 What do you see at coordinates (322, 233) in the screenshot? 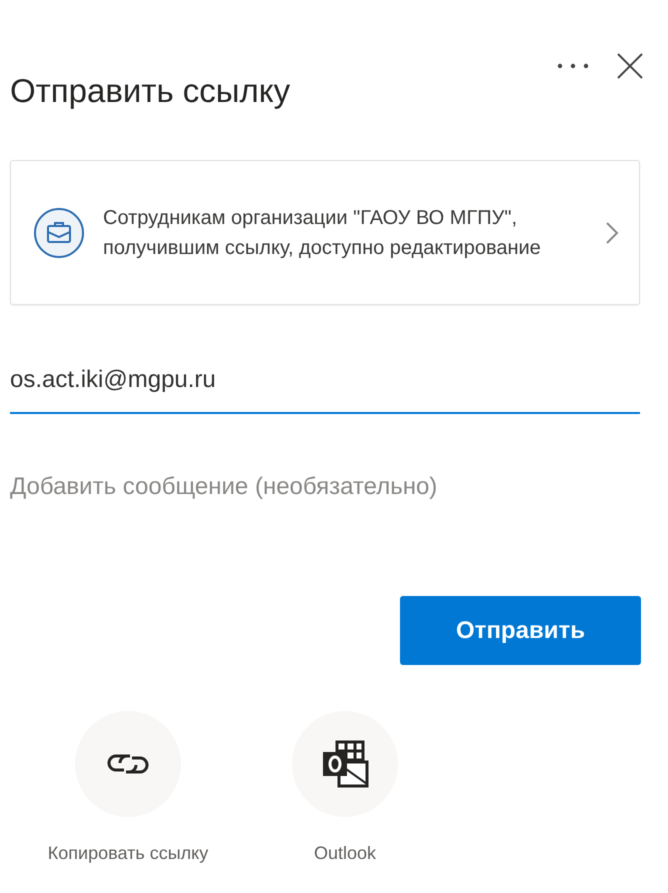
I see `link-settings-text: Сотрудникам организации "ГАОУ ВО МГПУ", получившим ссылку, доступно редактирование` at bounding box center [322, 233].